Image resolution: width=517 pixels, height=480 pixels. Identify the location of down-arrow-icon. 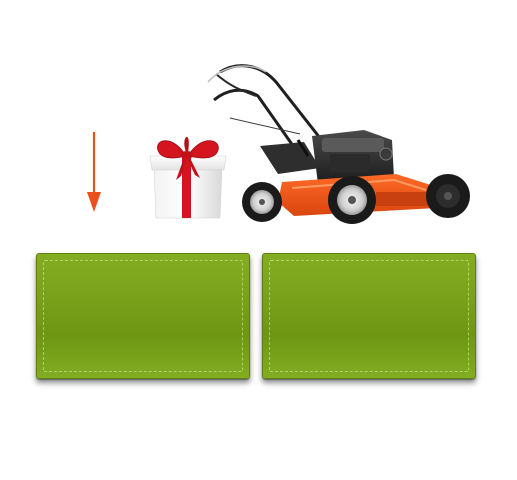
(94, 172).